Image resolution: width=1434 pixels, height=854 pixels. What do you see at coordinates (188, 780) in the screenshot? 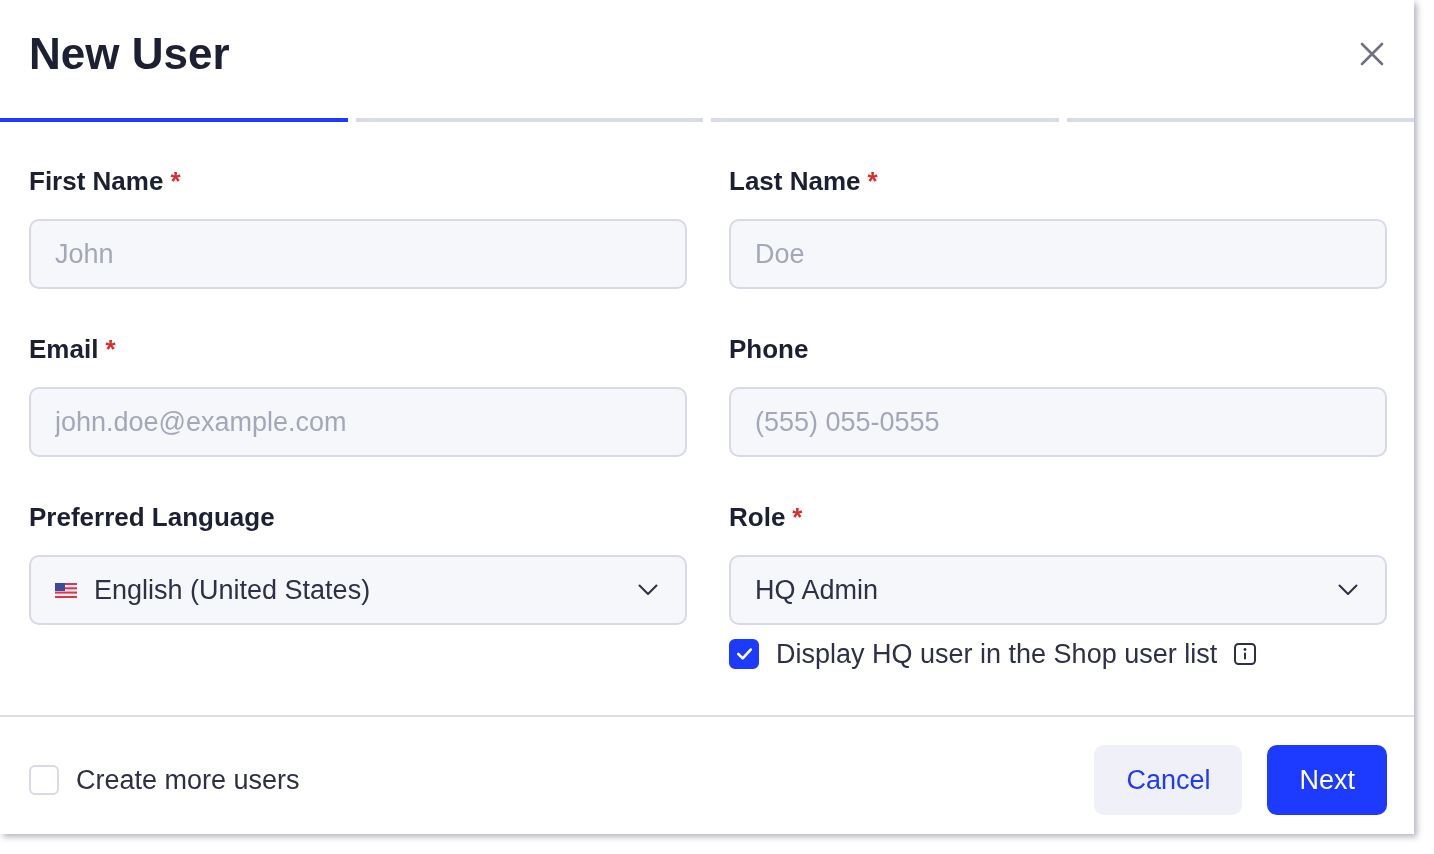
I see `checkbox-label: Create more users` at bounding box center [188, 780].